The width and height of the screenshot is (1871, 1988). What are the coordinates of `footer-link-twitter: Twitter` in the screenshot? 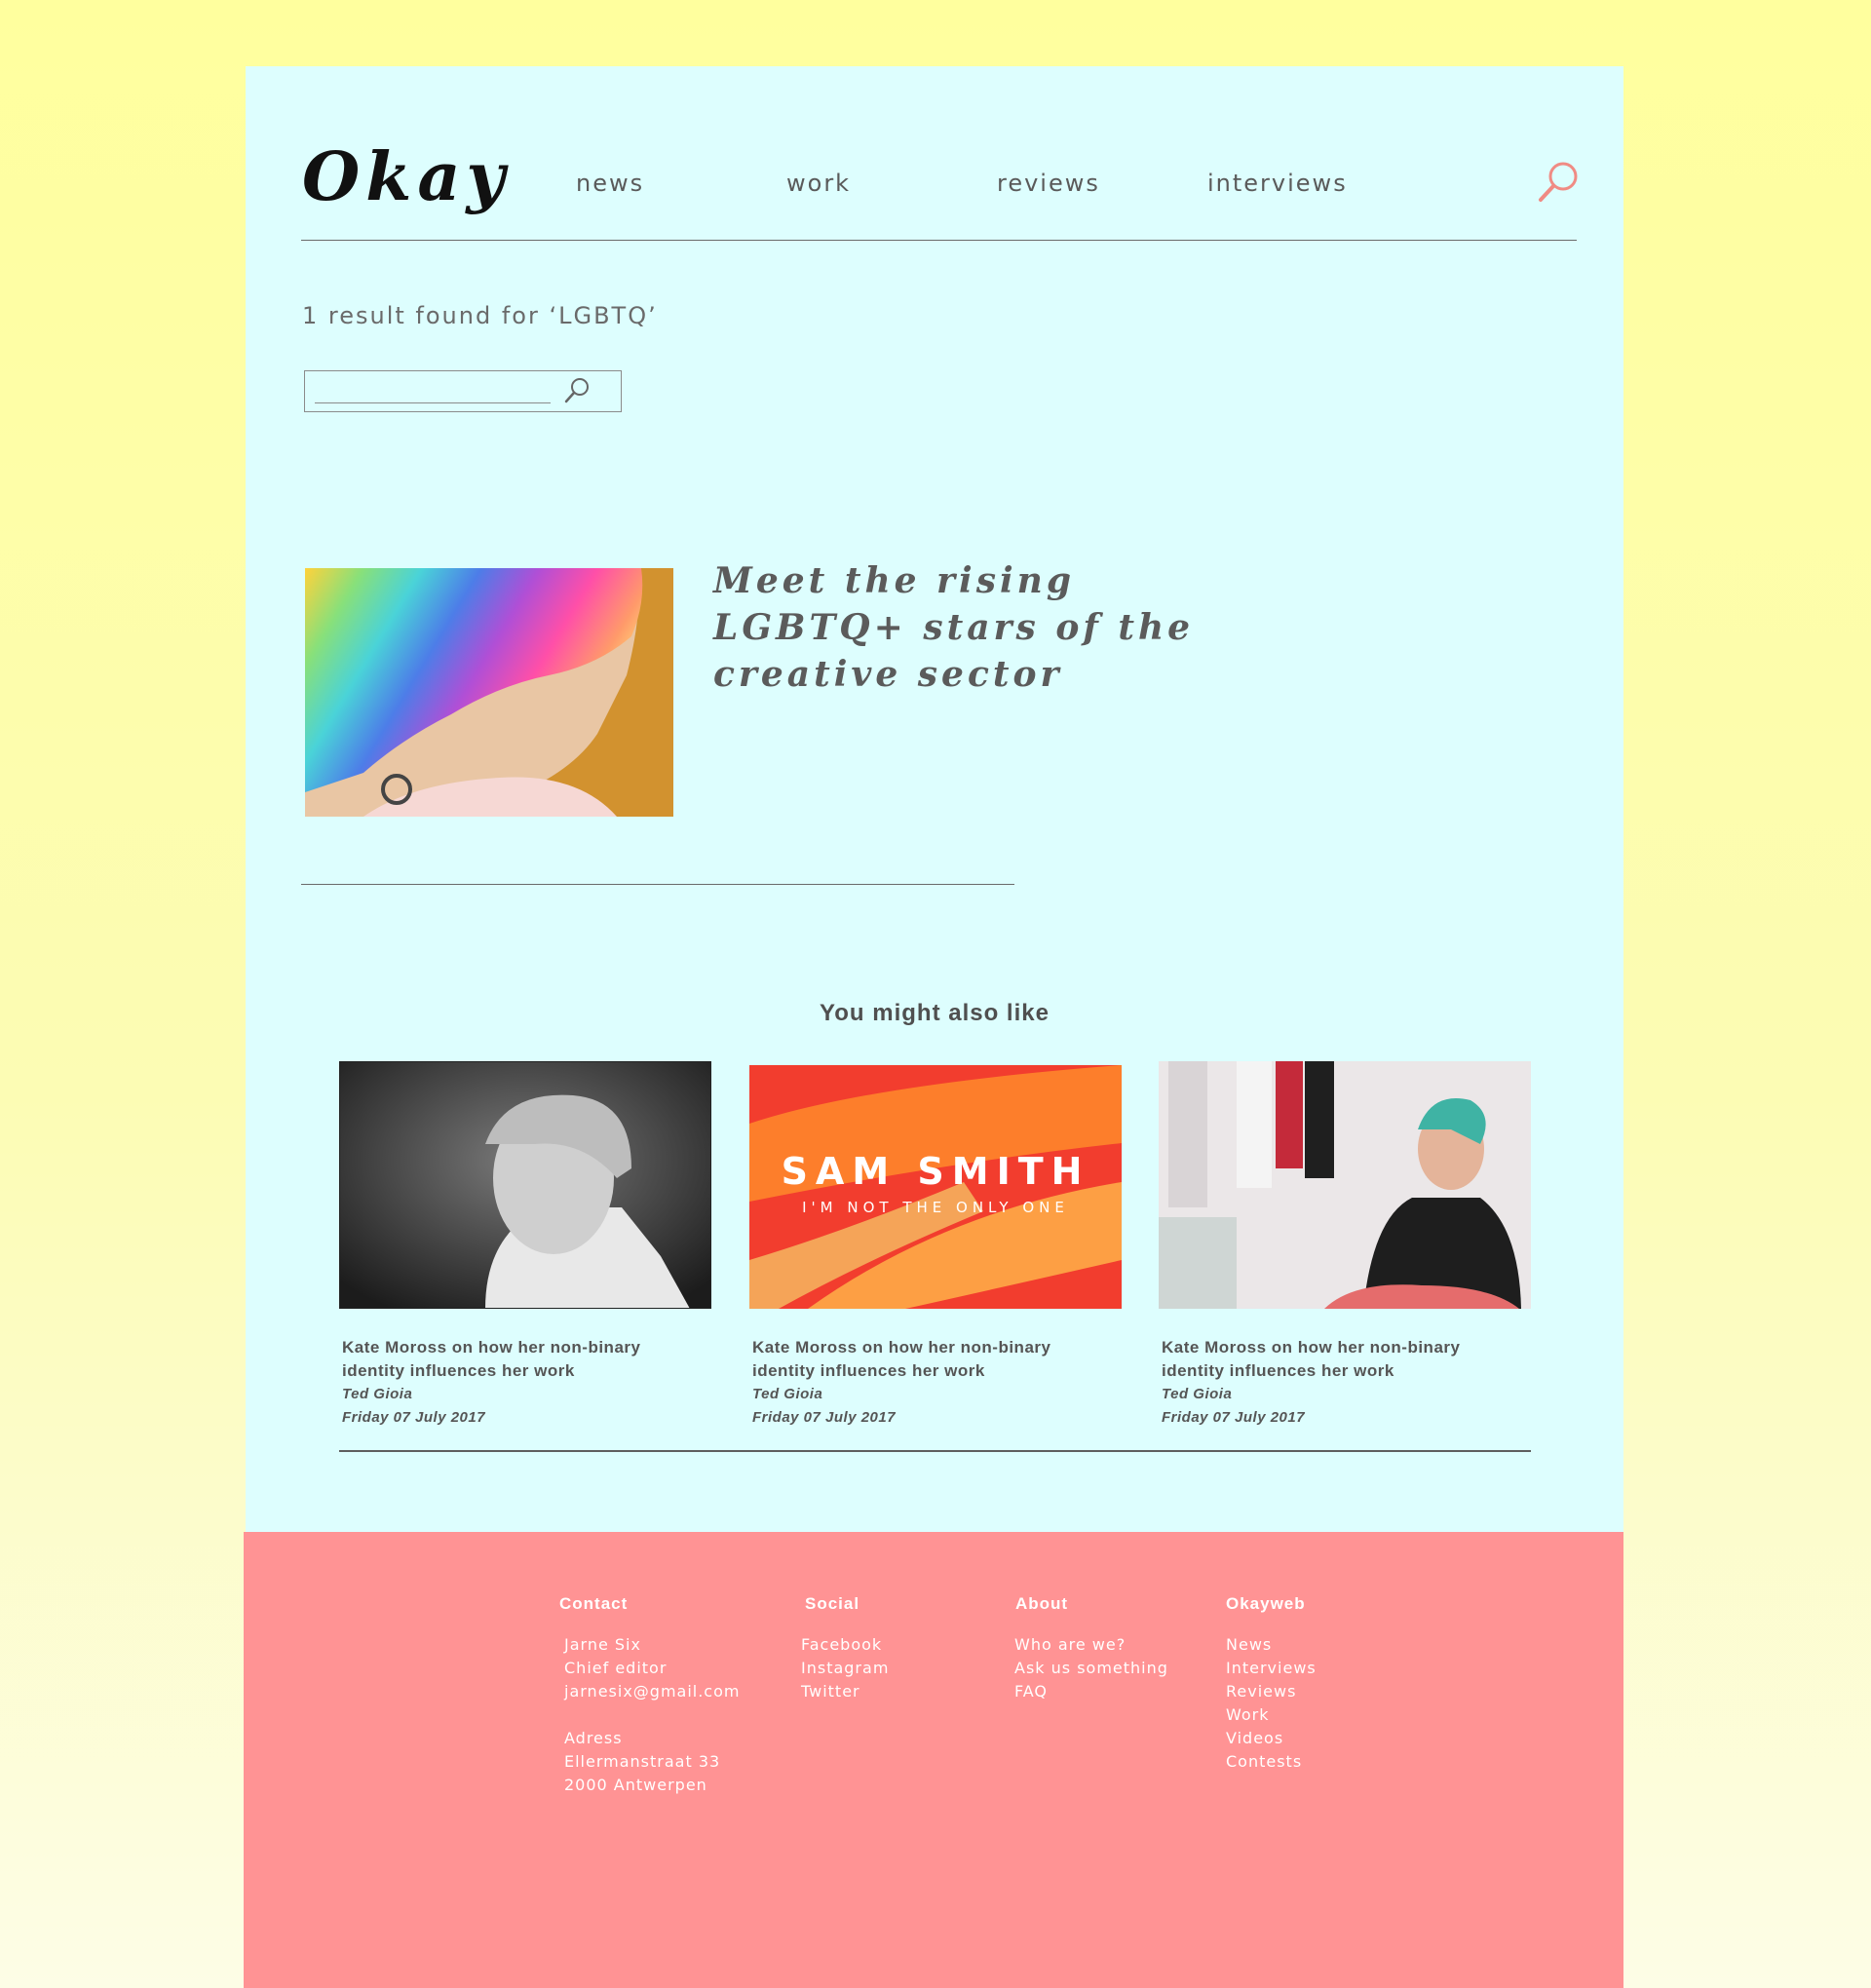 It's located at (830, 1691).